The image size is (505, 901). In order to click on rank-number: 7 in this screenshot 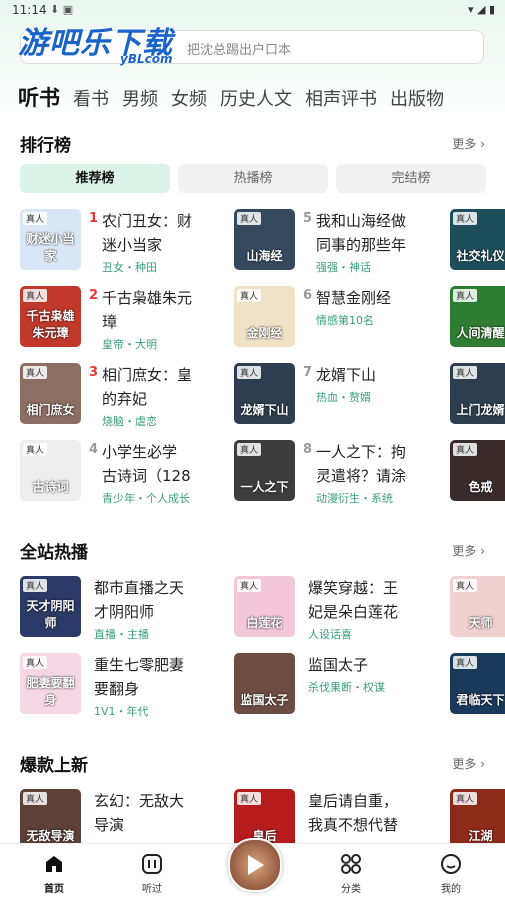, I will do `click(308, 372)`.